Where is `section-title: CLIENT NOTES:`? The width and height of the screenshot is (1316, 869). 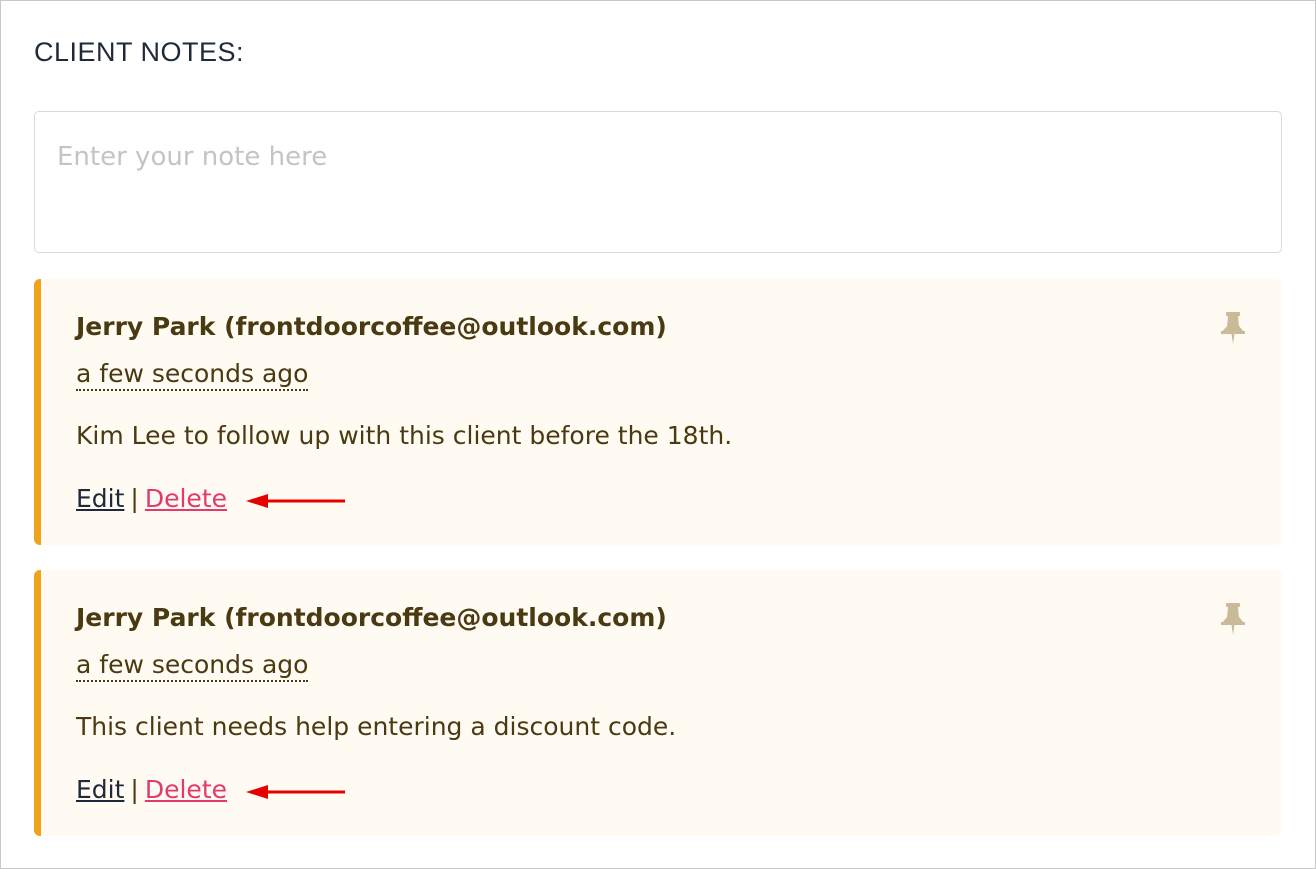 section-title: CLIENT NOTES: is located at coordinates (139, 52).